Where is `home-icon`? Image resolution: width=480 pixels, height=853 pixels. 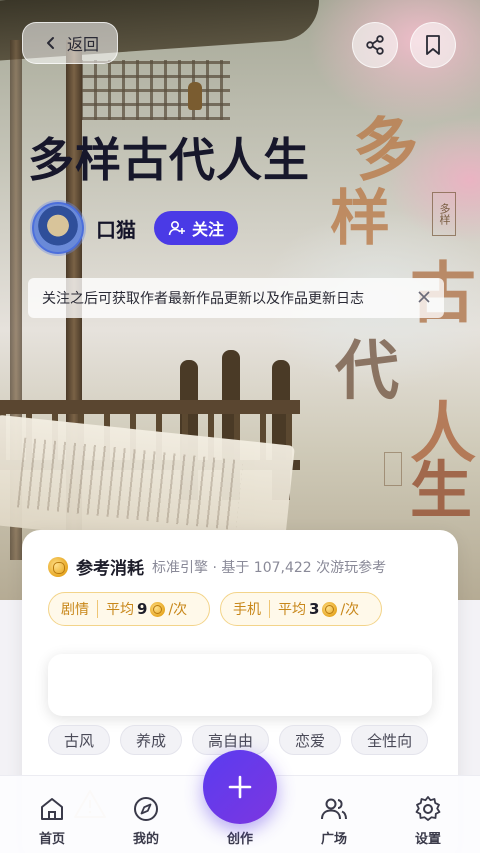 home-icon is located at coordinates (52, 809).